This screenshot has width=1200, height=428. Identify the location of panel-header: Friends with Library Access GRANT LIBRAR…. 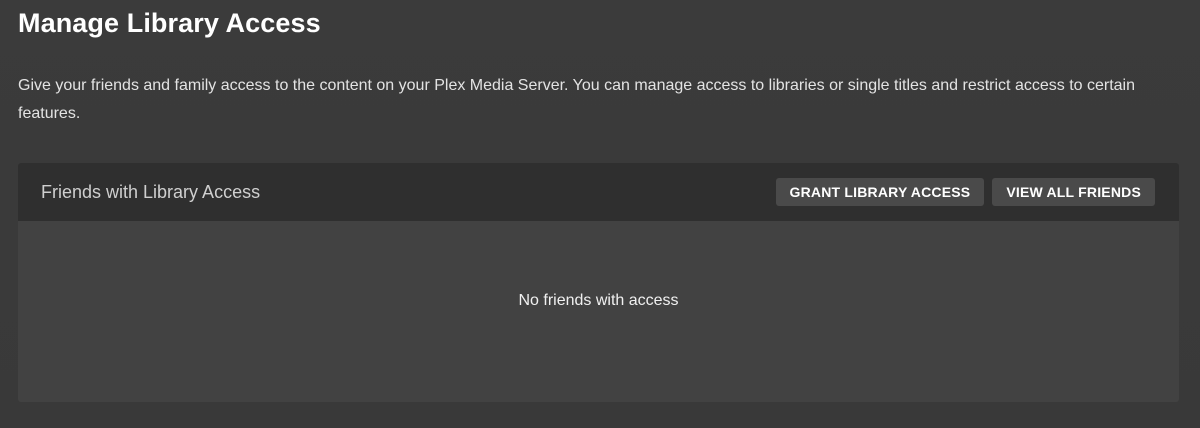
(598, 192).